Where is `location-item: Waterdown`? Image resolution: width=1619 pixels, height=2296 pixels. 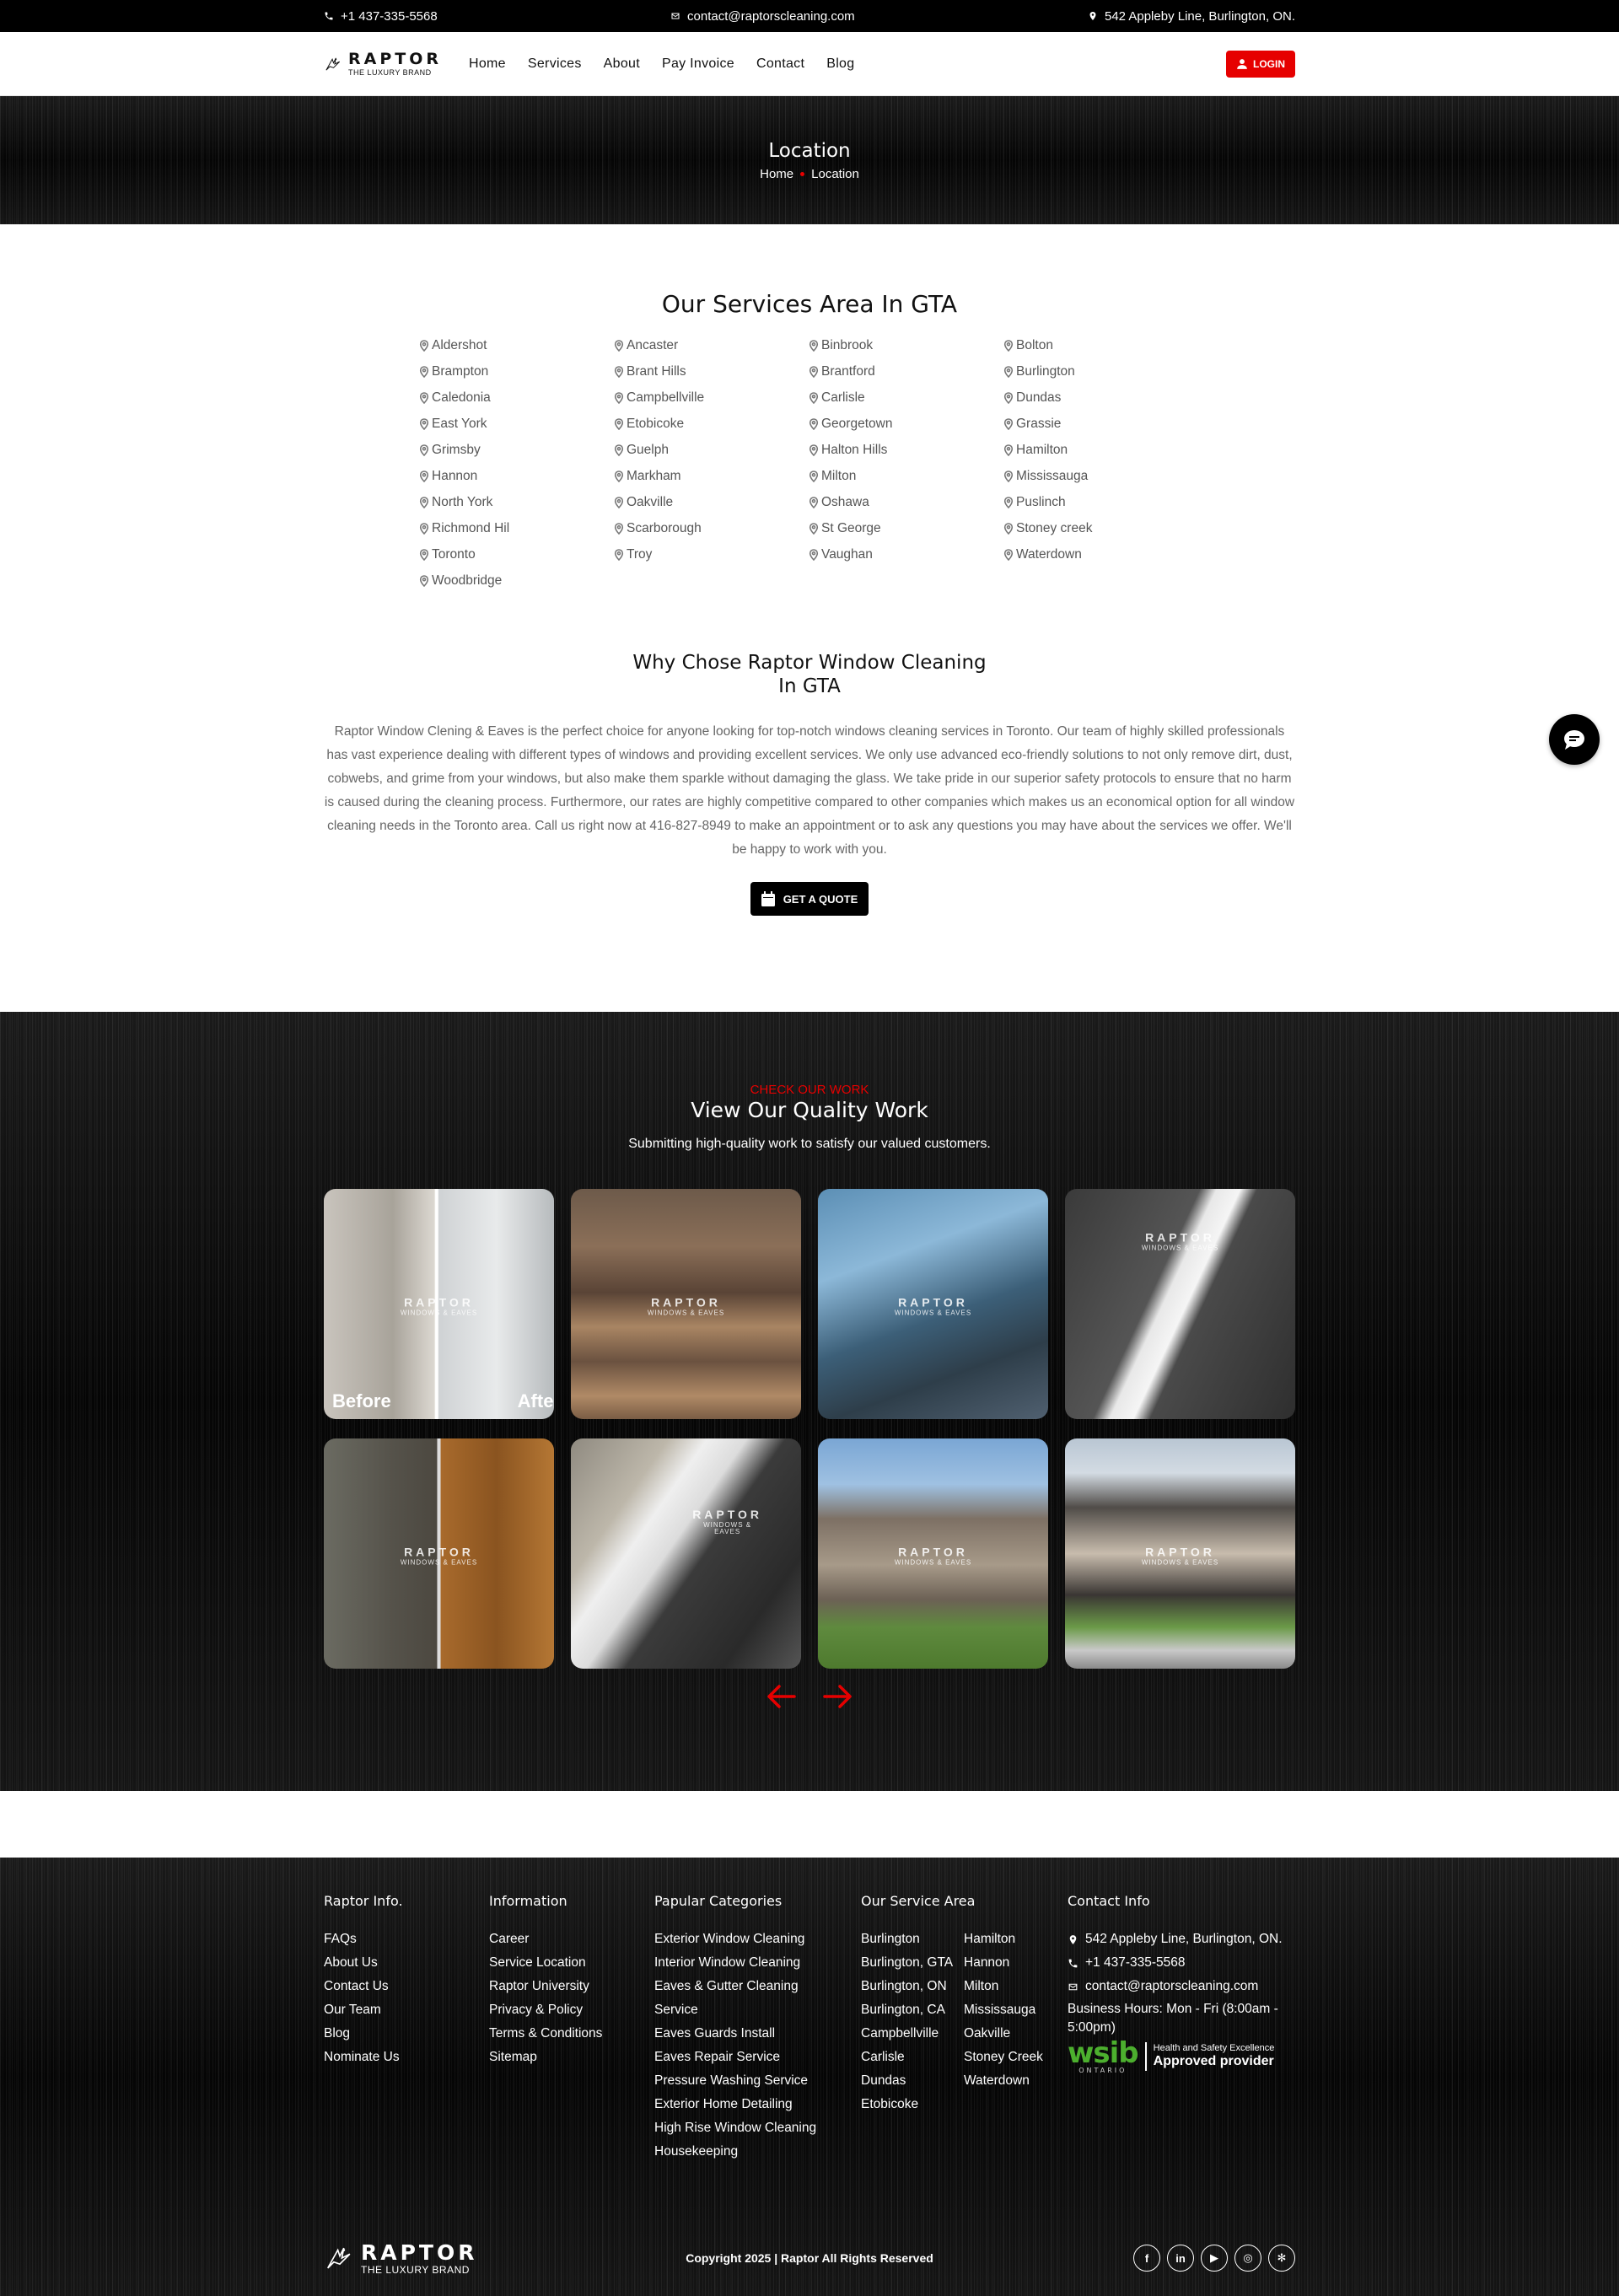
location-item: Waterdown is located at coordinates (1100, 555).